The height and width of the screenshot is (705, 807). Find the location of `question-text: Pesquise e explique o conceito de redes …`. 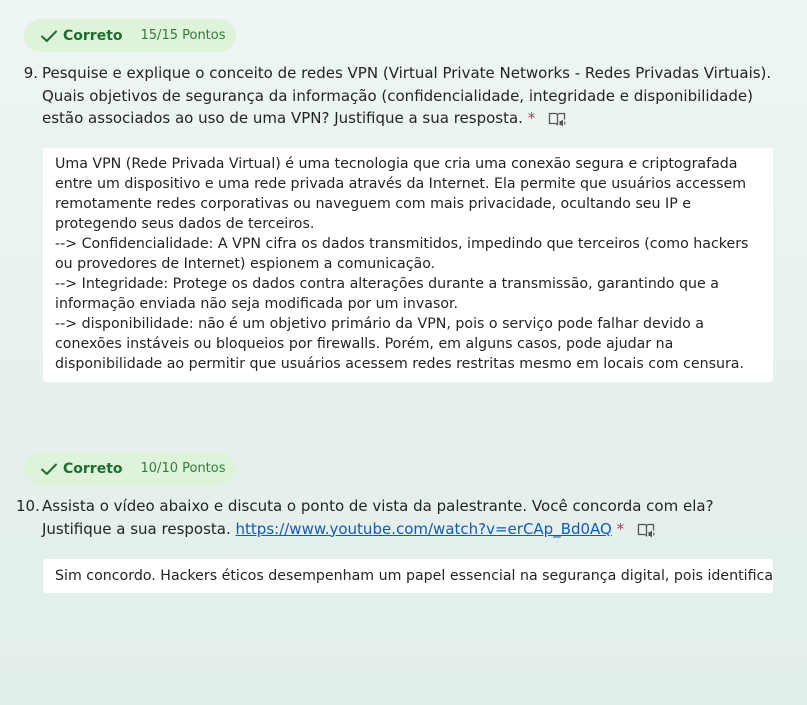

question-text: Pesquise e explique o conceito de redes … is located at coordinates (407, 95).